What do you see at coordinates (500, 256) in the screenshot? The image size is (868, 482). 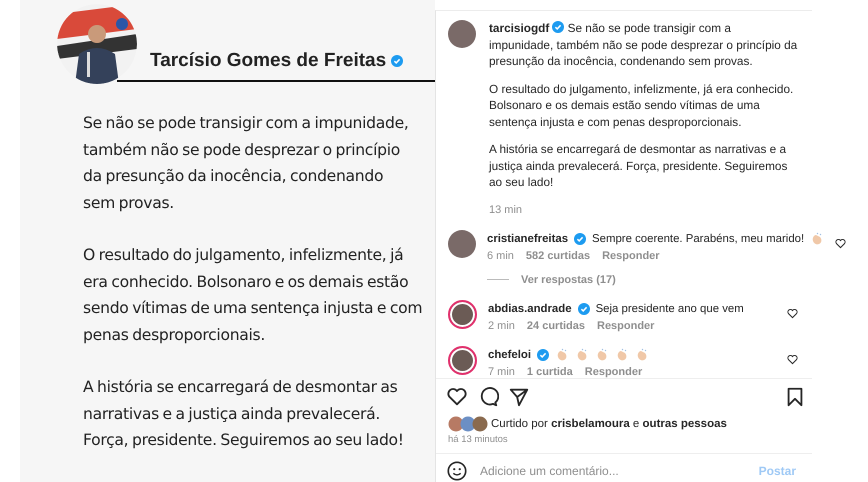 I see `comment-time: 6 min` at bounding box center [500, 256].